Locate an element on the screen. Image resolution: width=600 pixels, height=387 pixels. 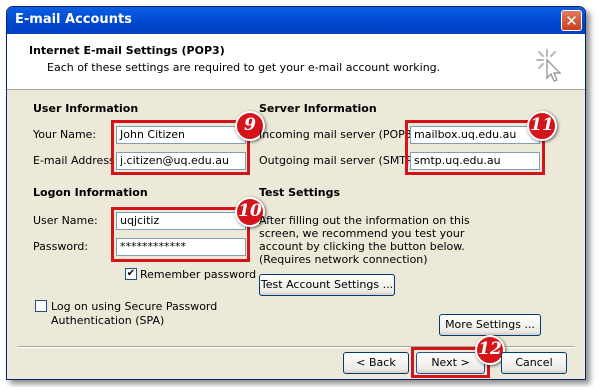
spa-label-line2: Authentication (SPA) is located at coordinates (107, 320).